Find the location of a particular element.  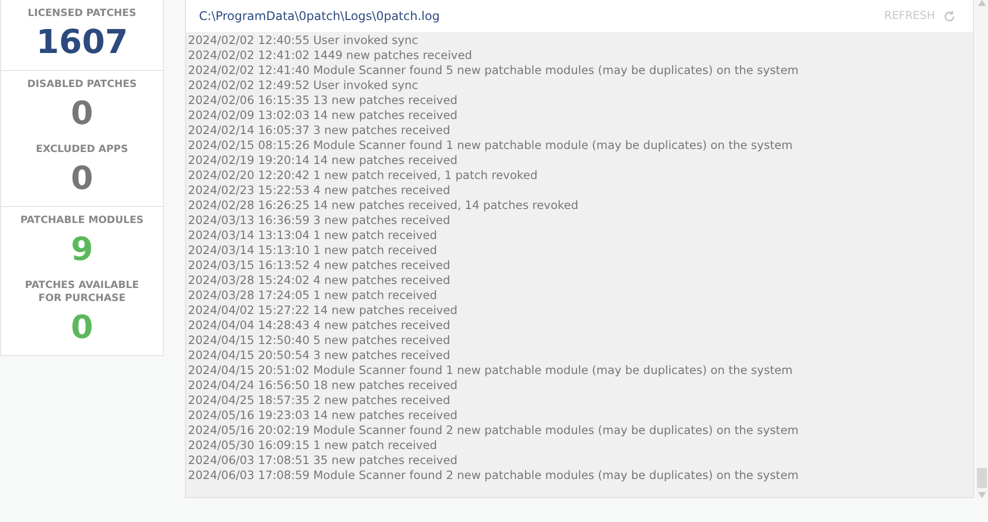

log-line: 2024/03/14 15:13:10 1 new patch received is located at coordinates (313, 250).